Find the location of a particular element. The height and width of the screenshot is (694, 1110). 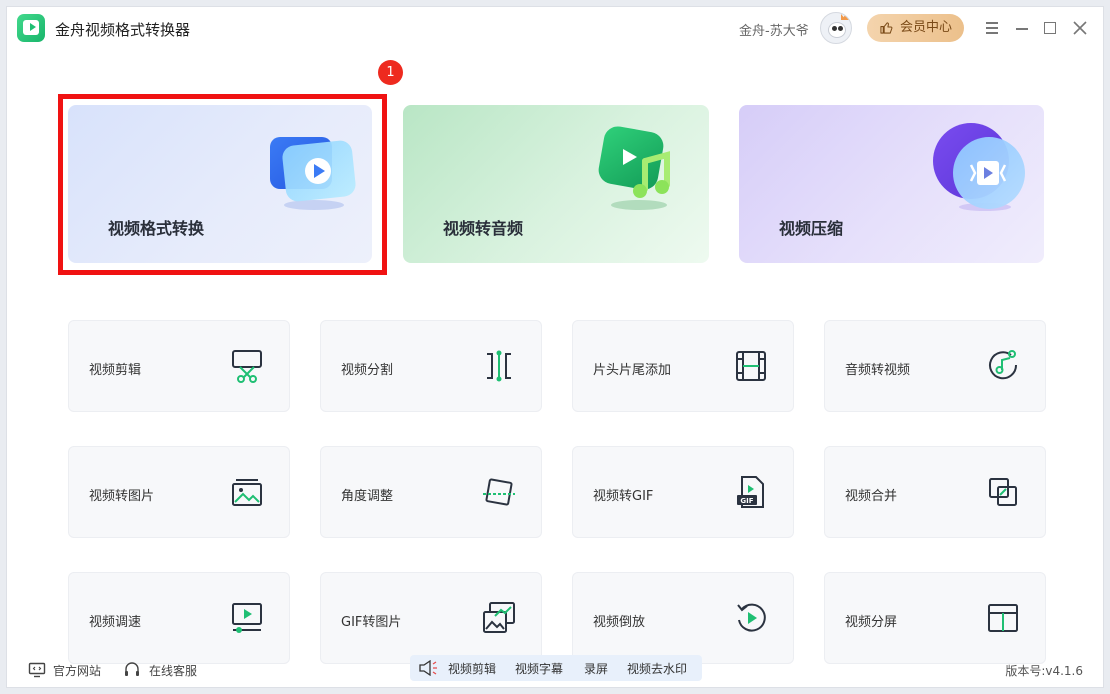

image-icon is located at coordinates (247, 492).